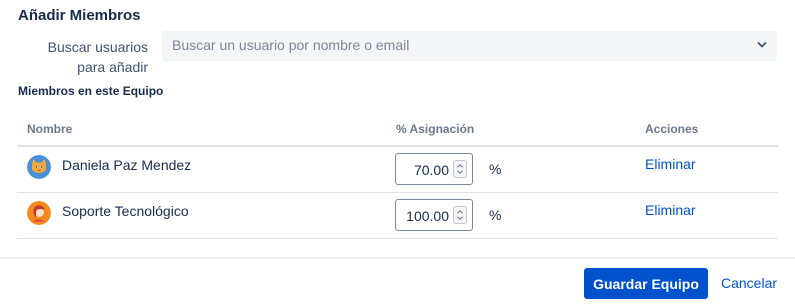  I want to click on chevron-down-icon, so click(762, 45).